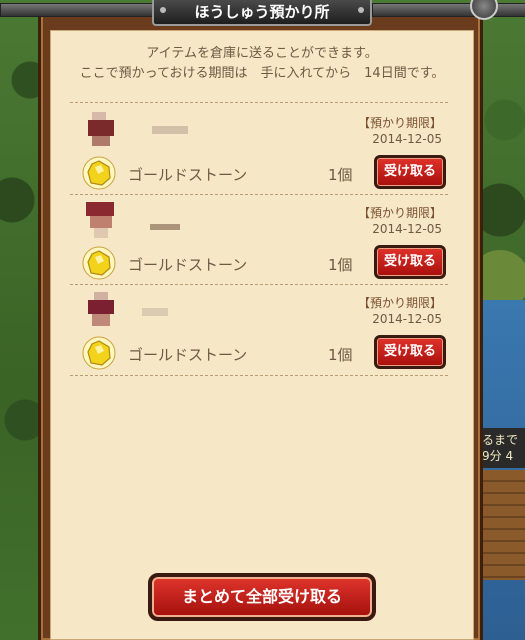  What do you see at coordinates (448, 10) in the screenshot?
I see `frame-rod-right` at bounding box center [448, 10].